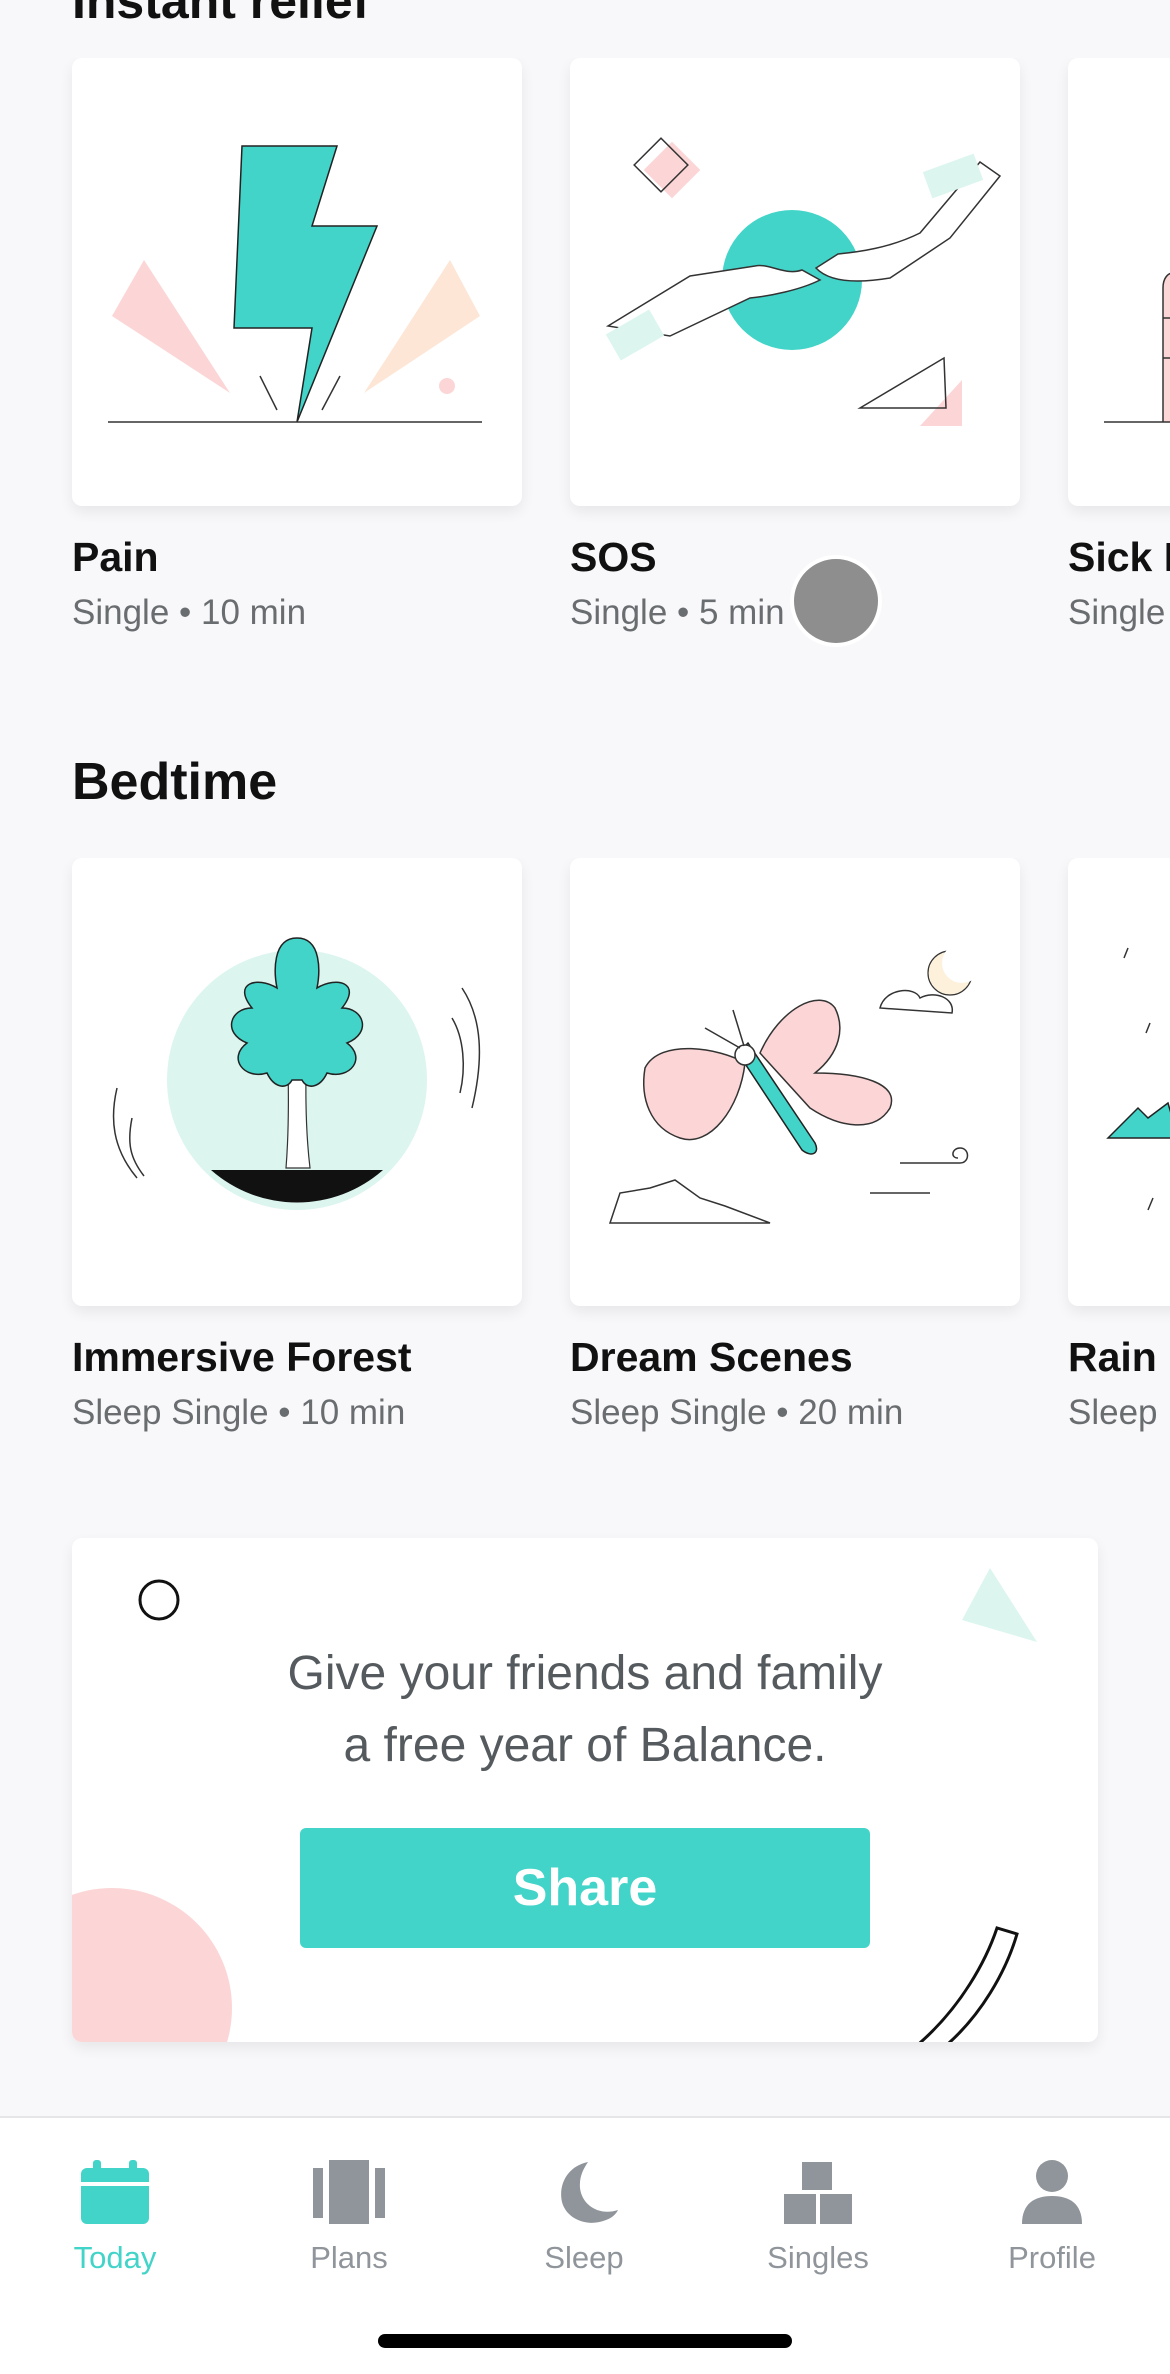 Image resolution: width=1170 pixels, height=2374 pixels. What do you see at coordinates (795, 1082) in the screenshot?
I see `butterfly-icon` at bounding box center [795, 1082].